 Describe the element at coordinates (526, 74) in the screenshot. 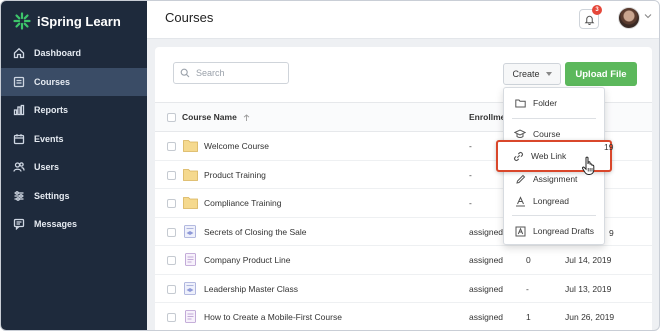

I see `create-button-label: Create` at that location.